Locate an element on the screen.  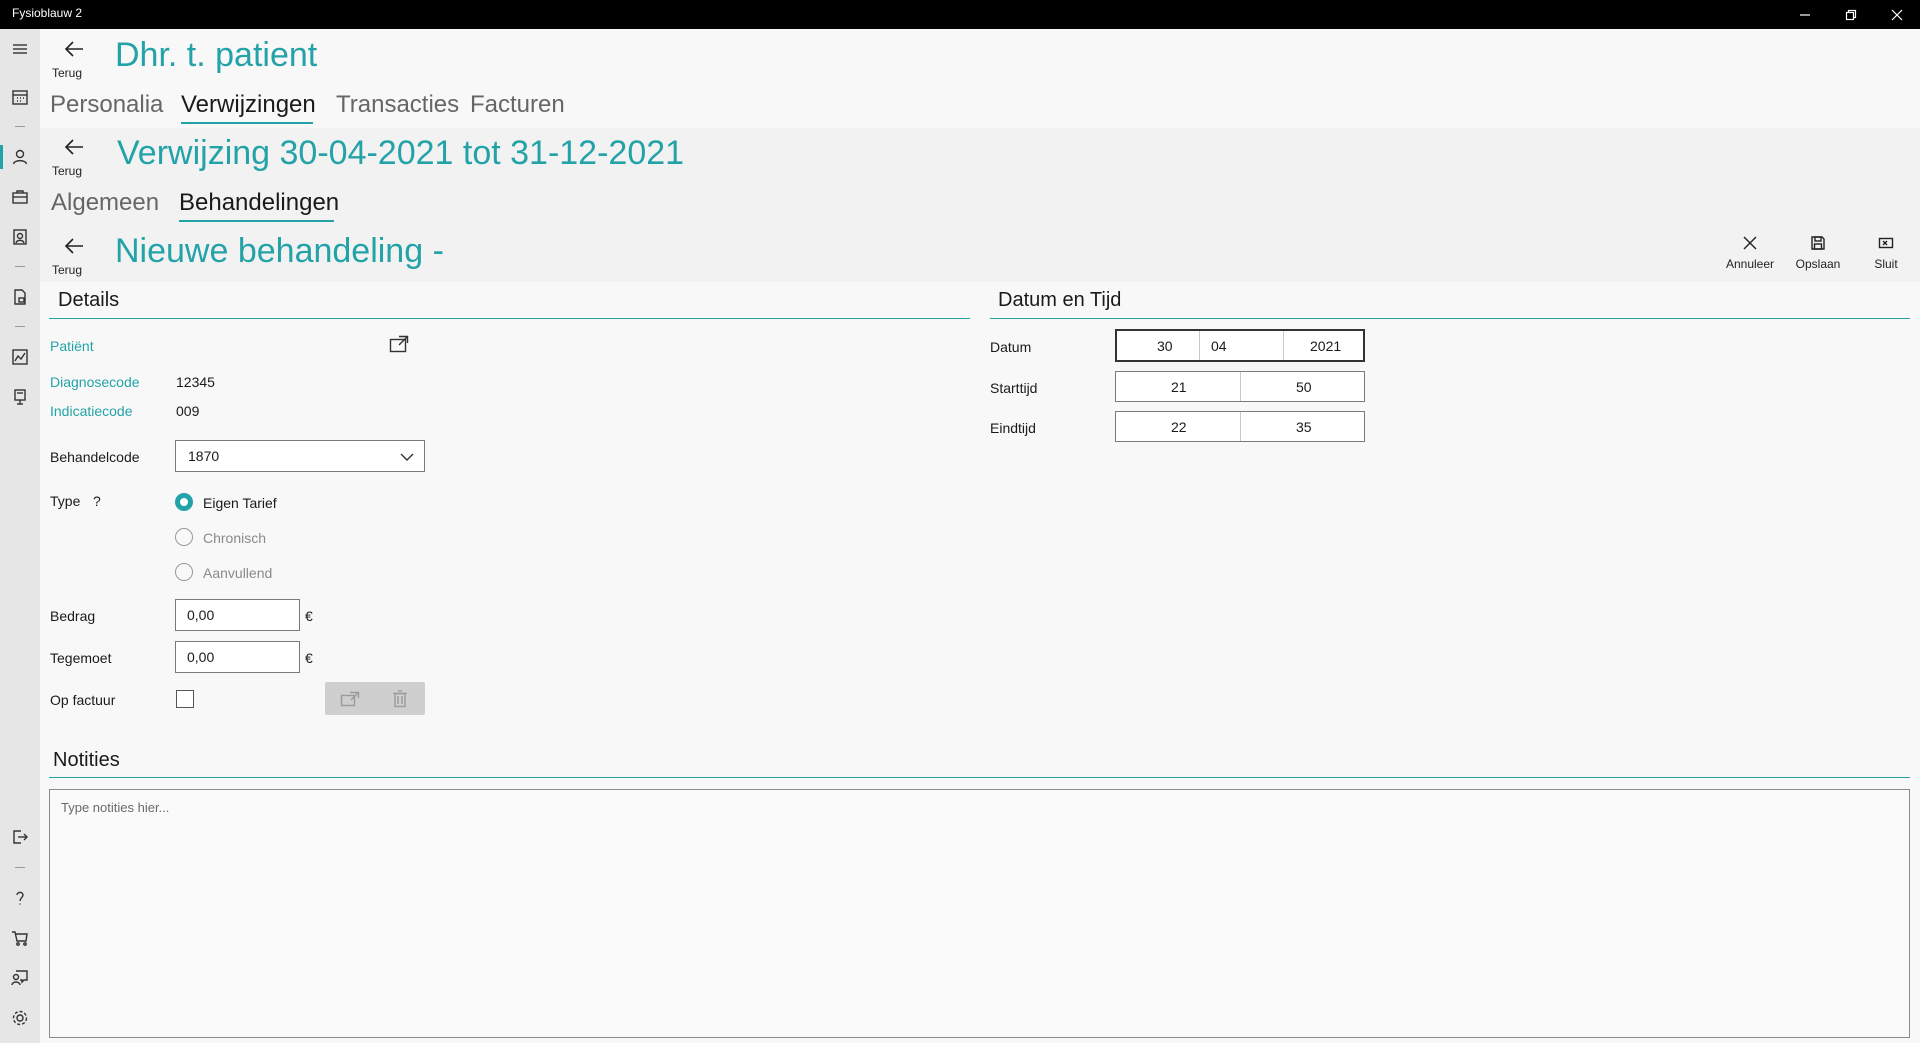
date-label: Datum is located at coordinates (1011, 347).